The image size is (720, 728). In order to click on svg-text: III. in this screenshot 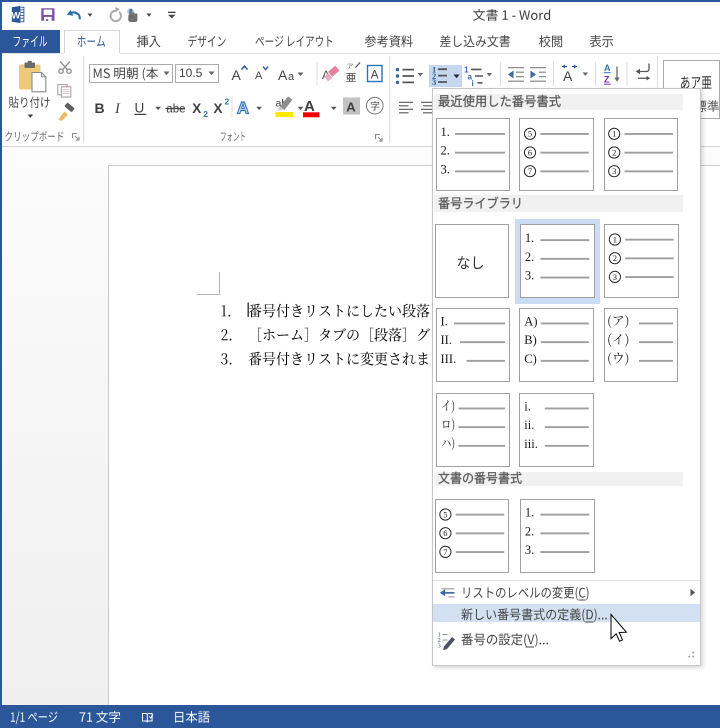, I will do `click(449, 359)`.